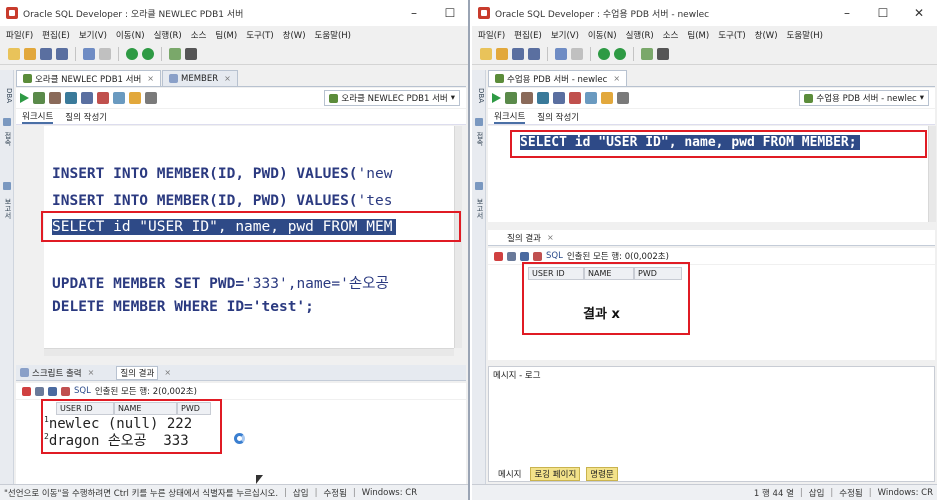 The height and width of the screenshot is (500, 937). I want to click on connection-icon, so click(479, 122).